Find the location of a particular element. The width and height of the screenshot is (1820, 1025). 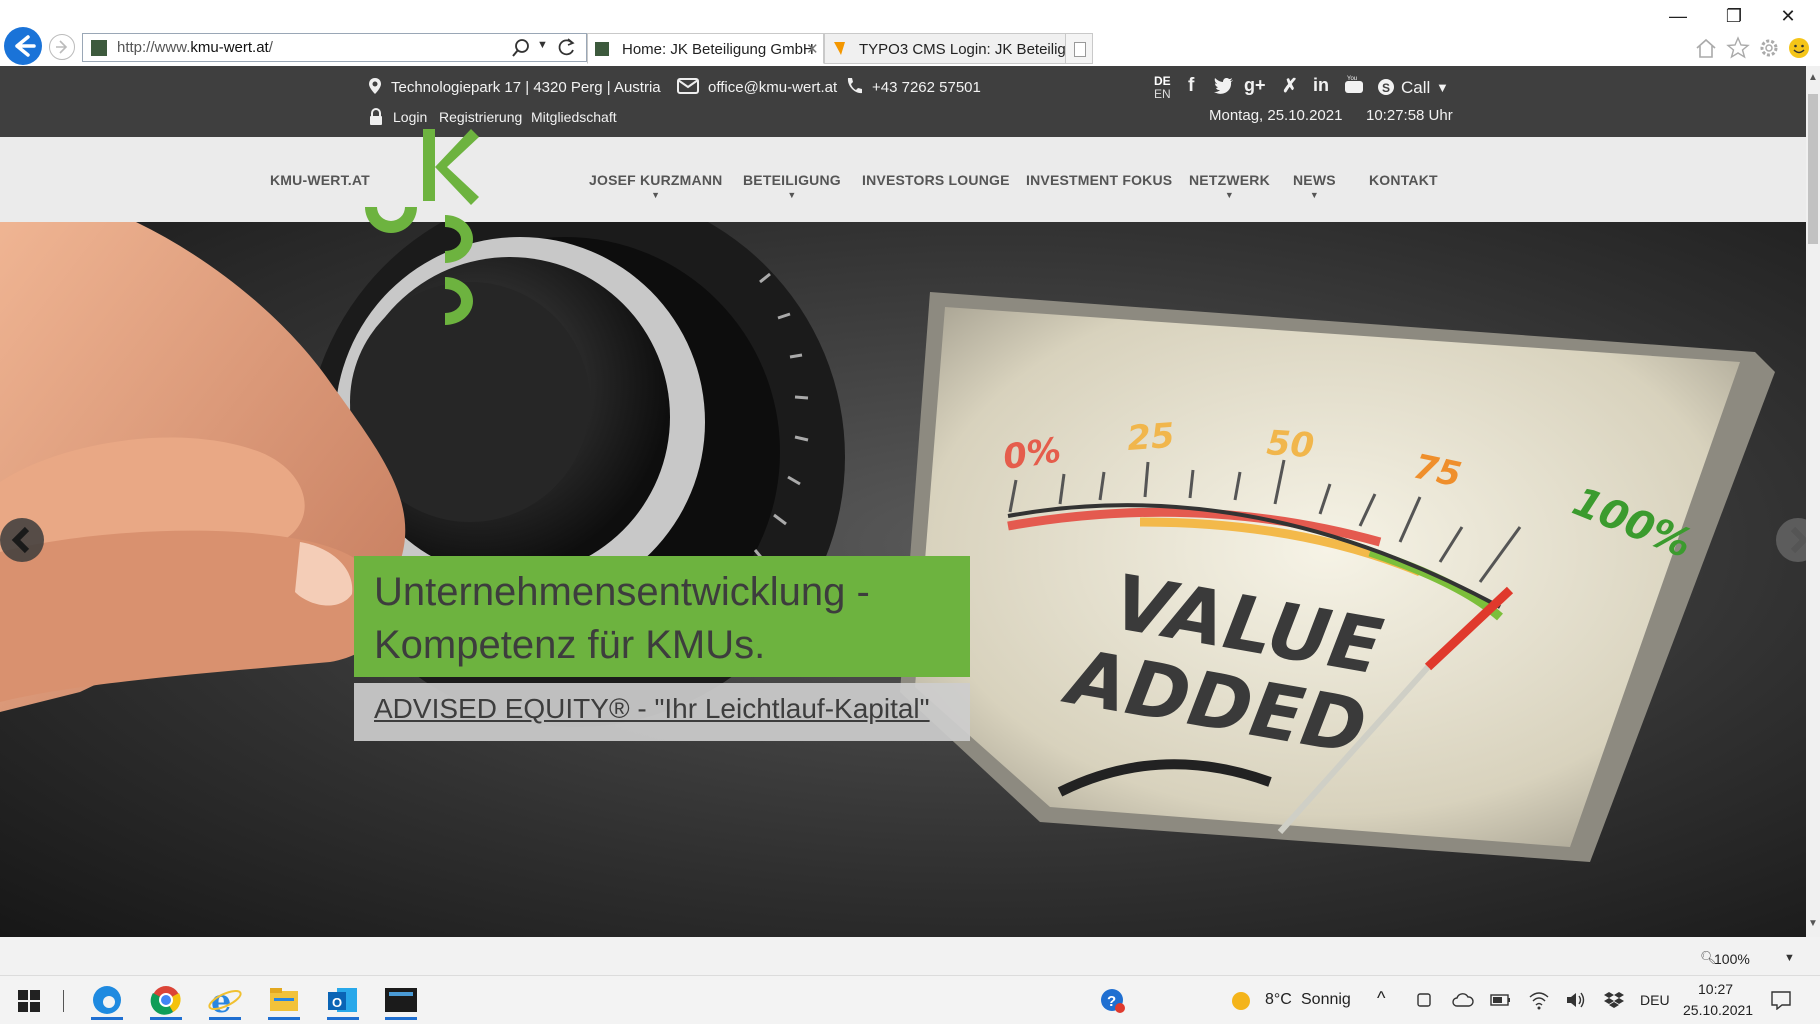

new-tab-icon is located at coordinates (1080, 49).